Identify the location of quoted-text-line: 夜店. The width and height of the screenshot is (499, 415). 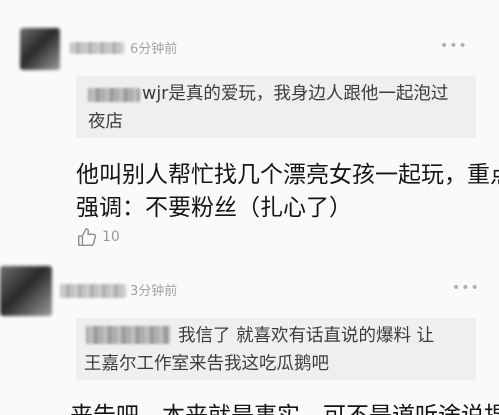
(105, 122).